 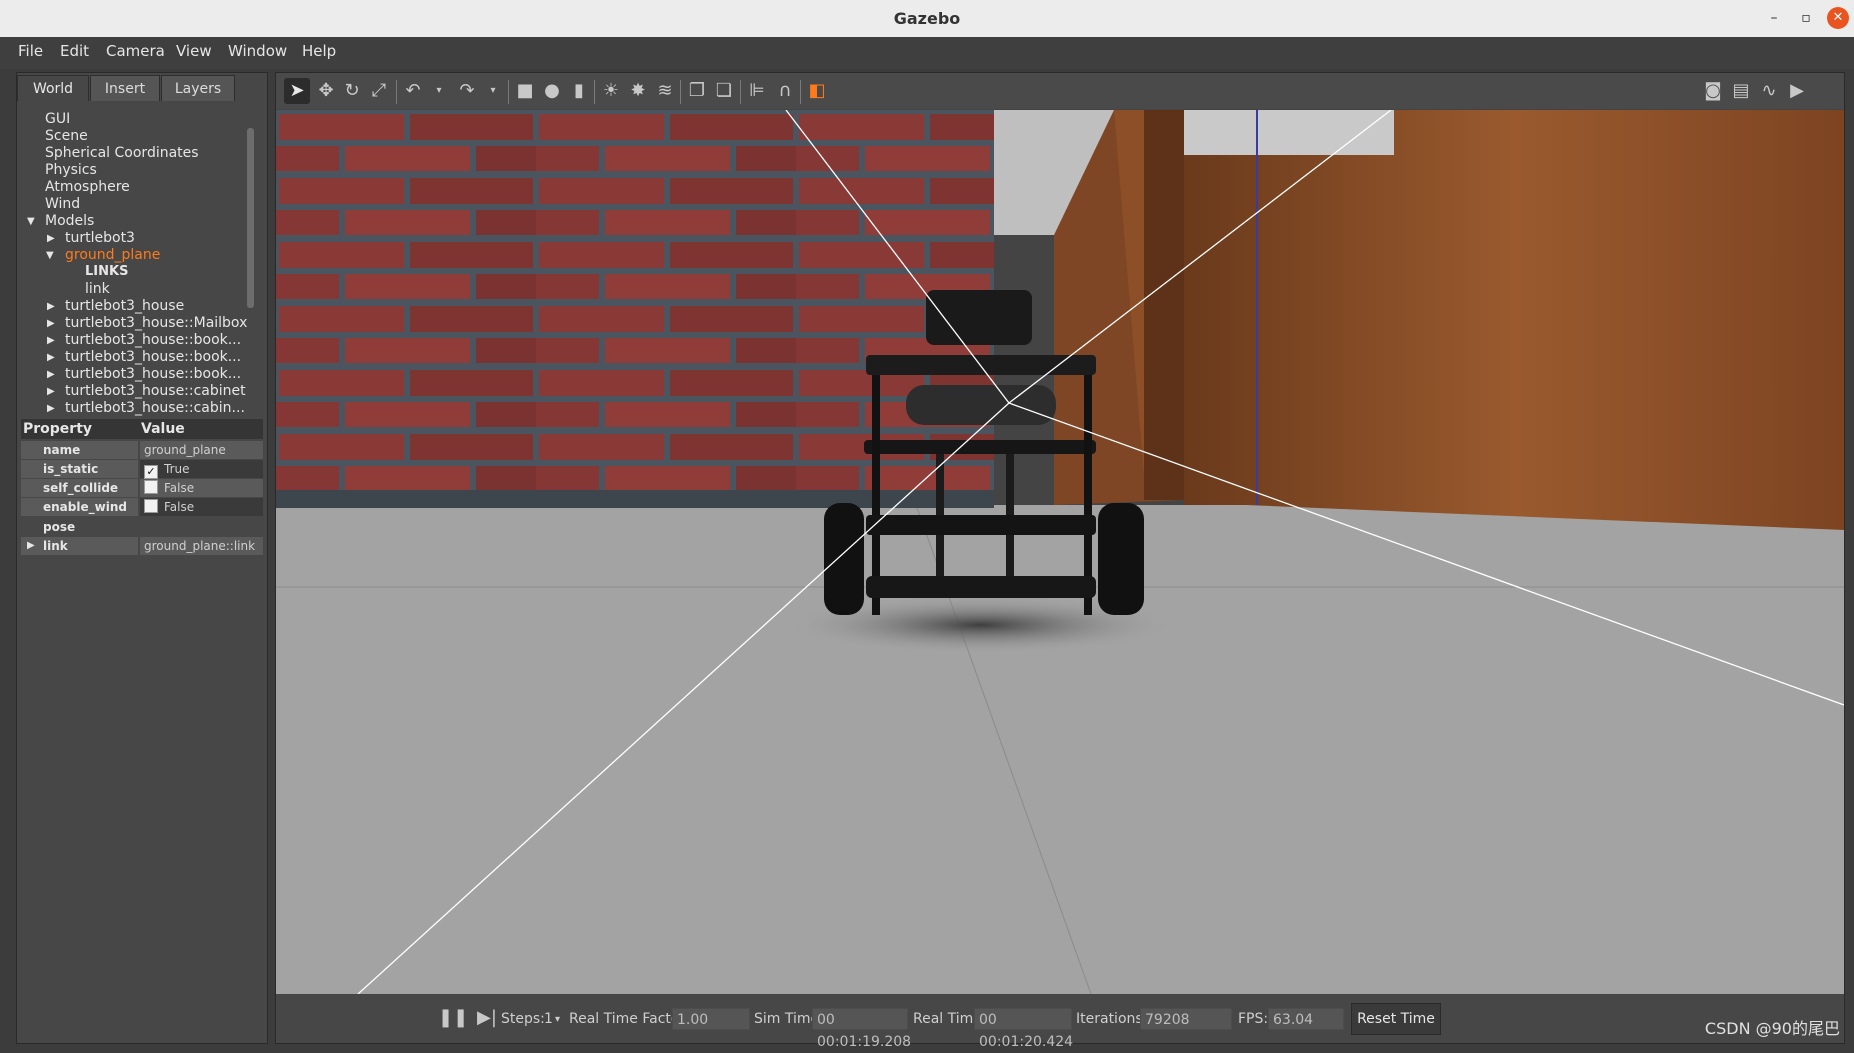 I want to click on prop-self-collide-value: False, so click(x=201, y=488).